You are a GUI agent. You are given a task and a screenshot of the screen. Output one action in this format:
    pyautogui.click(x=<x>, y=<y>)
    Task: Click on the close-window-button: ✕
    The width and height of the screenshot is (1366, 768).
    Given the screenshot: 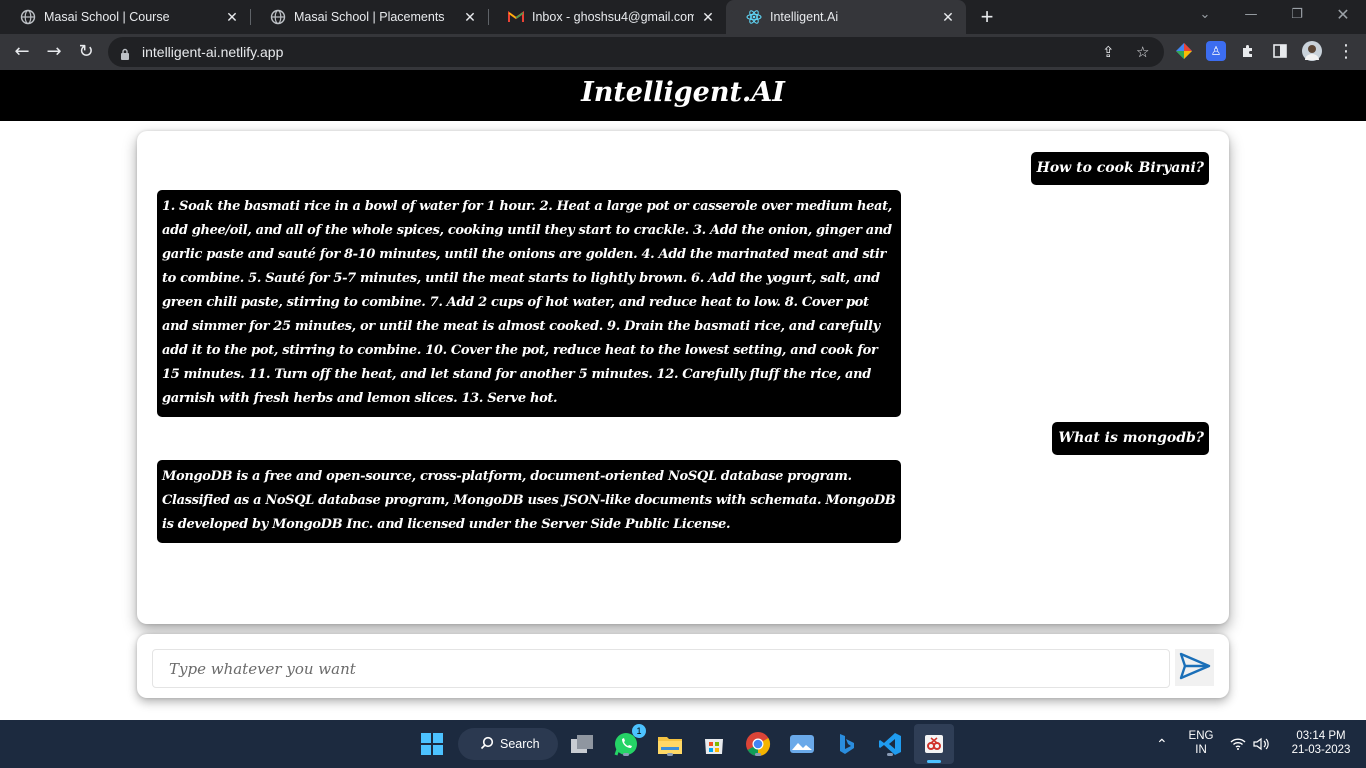 What is the action you would take?
    pyautogui.click(x=1343, y=17)
    